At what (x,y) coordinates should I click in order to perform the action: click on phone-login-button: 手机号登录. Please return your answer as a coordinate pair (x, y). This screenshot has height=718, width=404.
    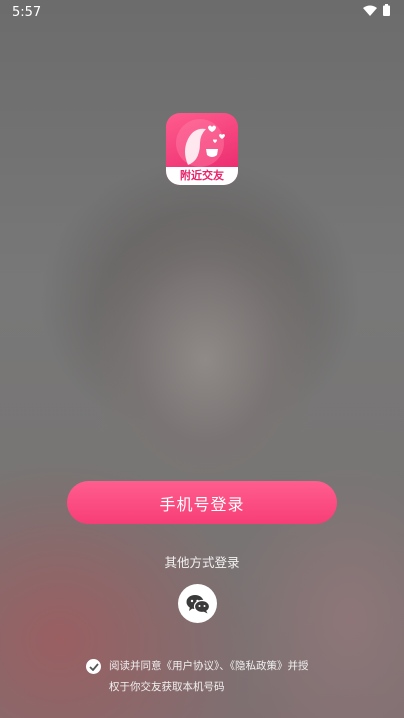
    Looking at the image, I should click on (202, 502).